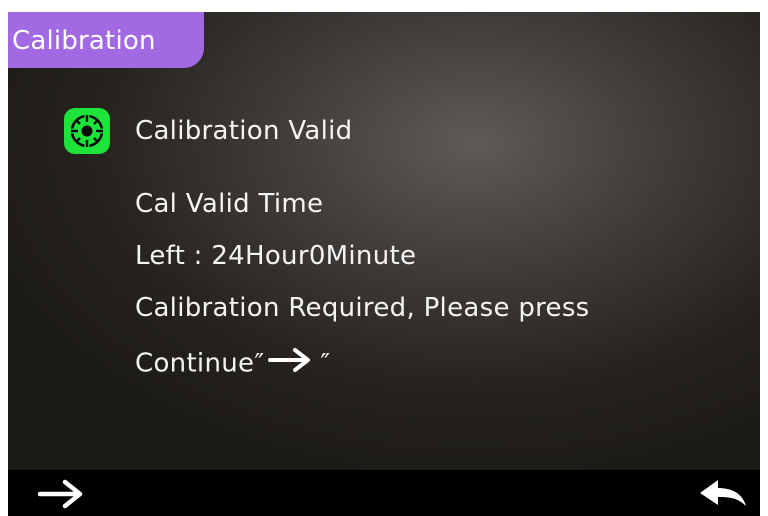  I want to click on continue-label: Continue, so click(195, 363).